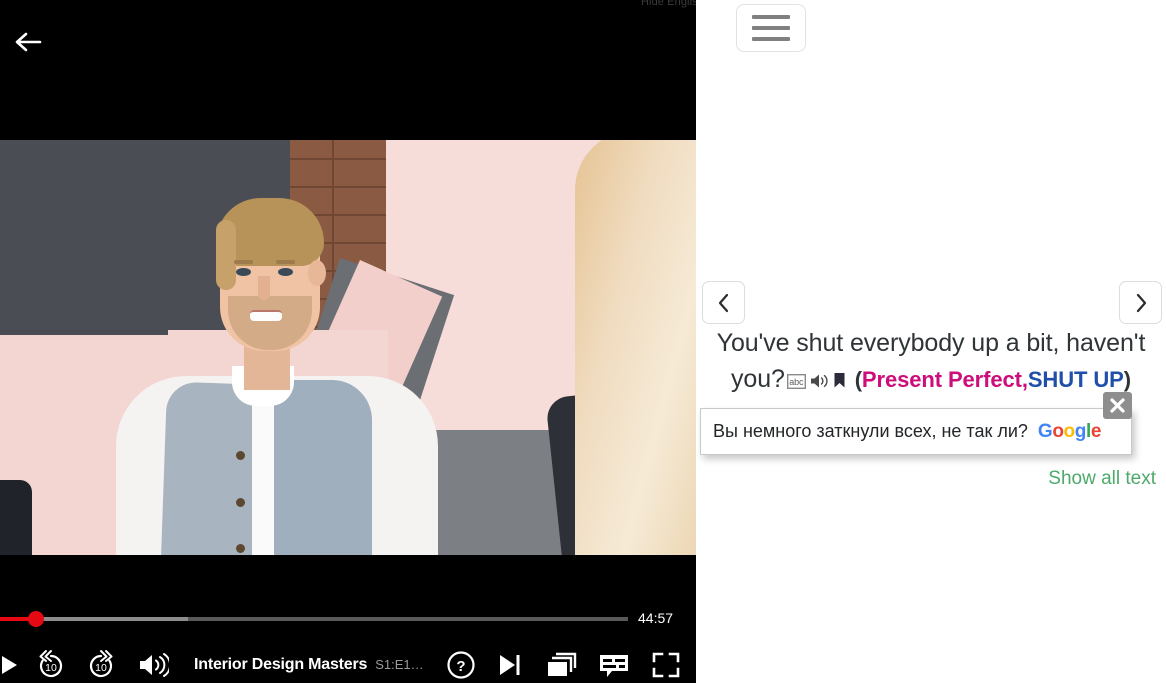 The width and height of the screenshot is (1166, 683). Describe the element at coordinates (858, 379) in the screenshot. I see `keyword-open-paren: (` at that location.